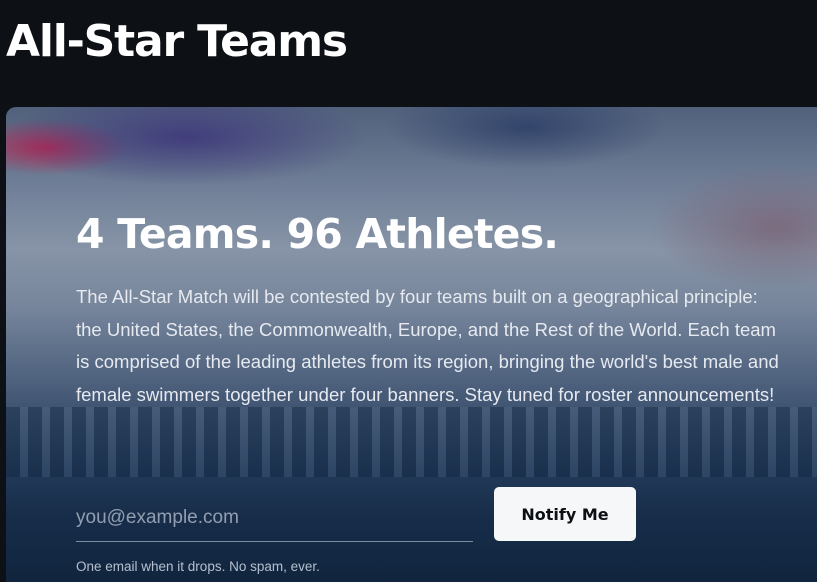 This screenshot has height=582, width=817. I want to click on fine-print: One email when it drops. No spam, ever., so click(198, 566).